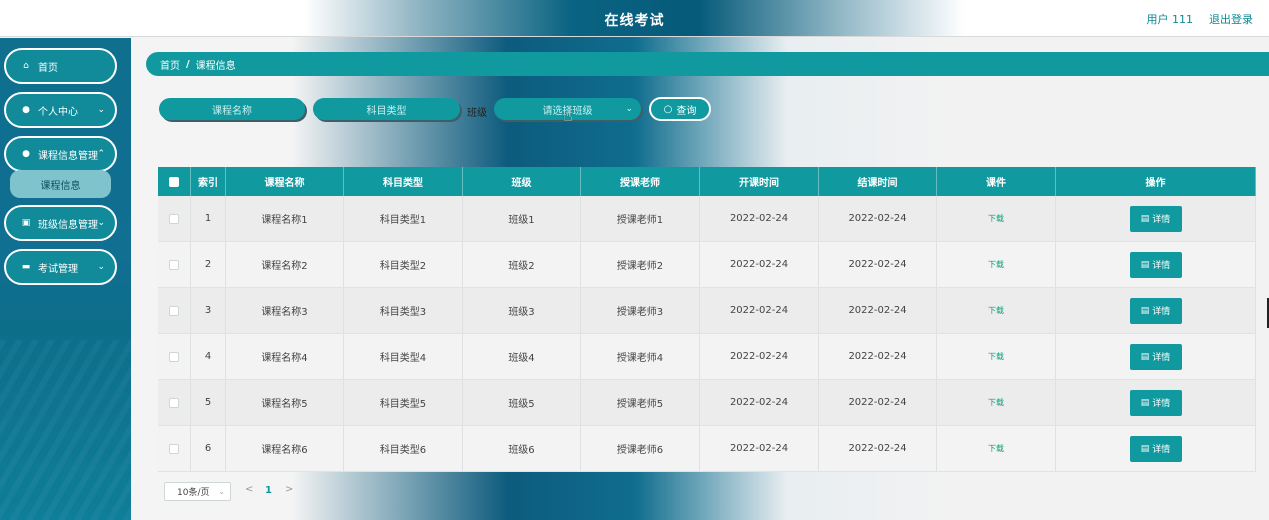 Image resolution: width=1269 pixels, height=520 pixels. I want to click on select-all-checkbox, so click(174, 181).